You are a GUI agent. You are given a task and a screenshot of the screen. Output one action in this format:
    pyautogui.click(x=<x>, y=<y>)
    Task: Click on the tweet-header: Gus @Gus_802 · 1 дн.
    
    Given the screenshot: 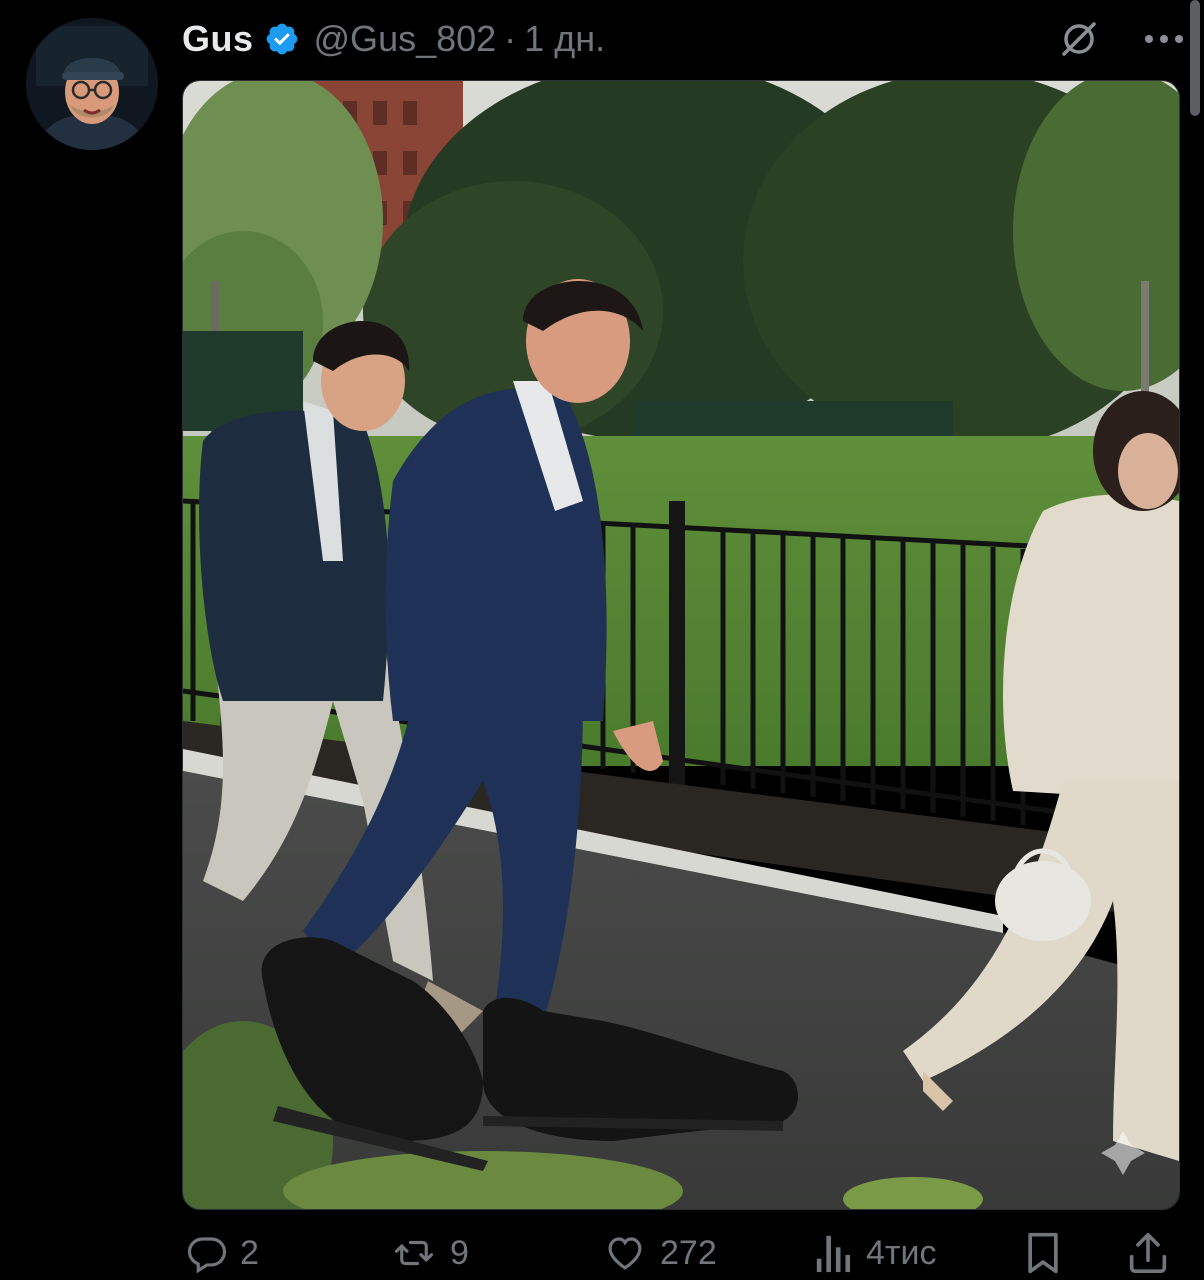 What is the action you would take?
    pyautogui.click(x=393, y=39)
    